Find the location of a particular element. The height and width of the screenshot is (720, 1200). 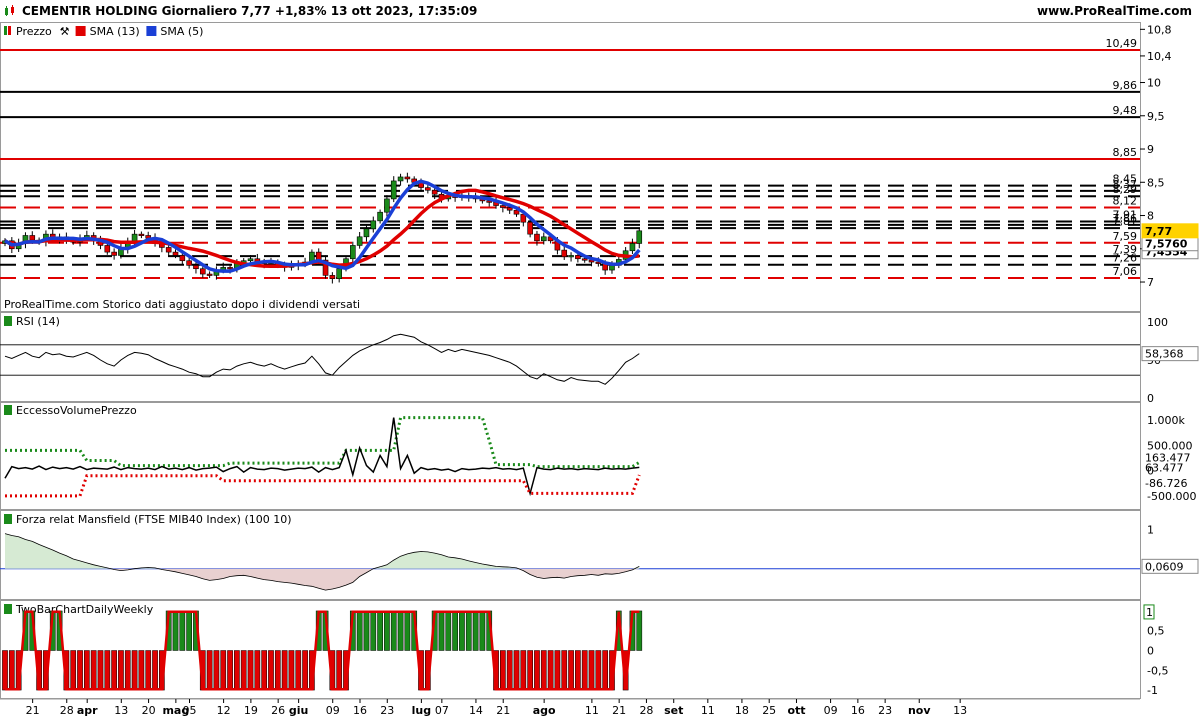

x-axis-label: 28 is located at coordinates (67, 710).